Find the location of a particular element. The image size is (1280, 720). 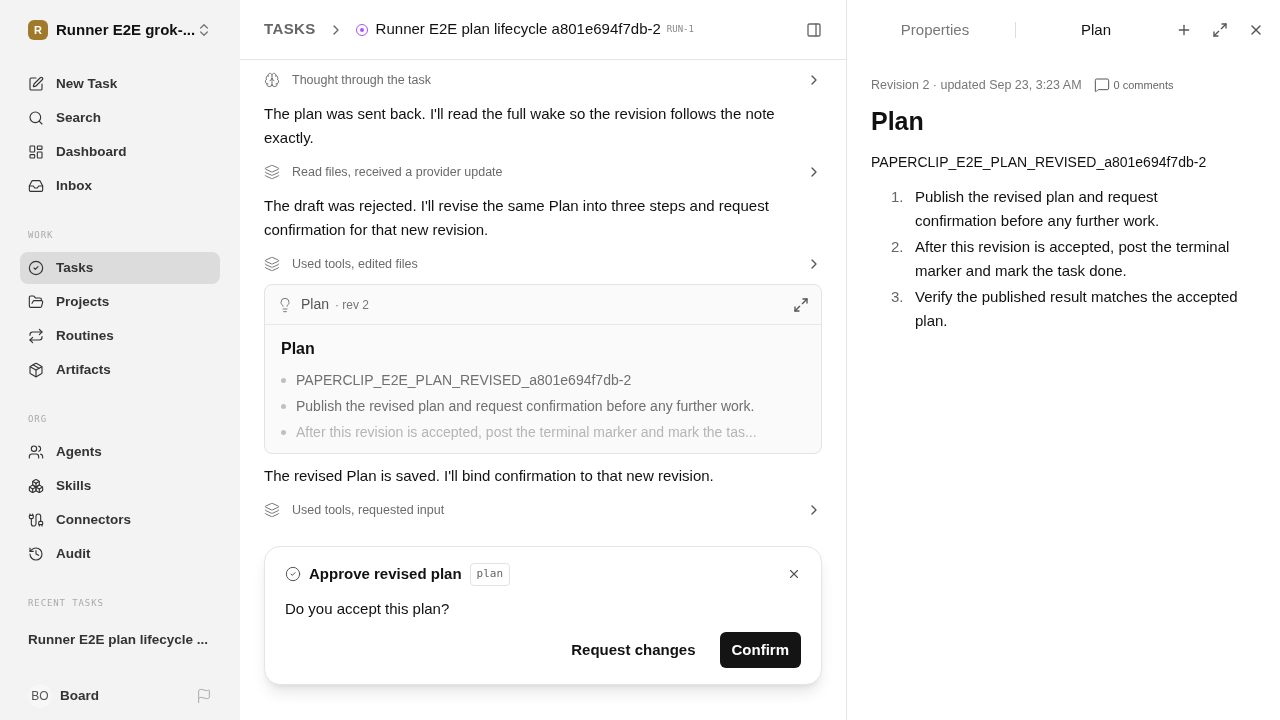

activity-row: Used tools, requested input is located at coordinates (543, 510).